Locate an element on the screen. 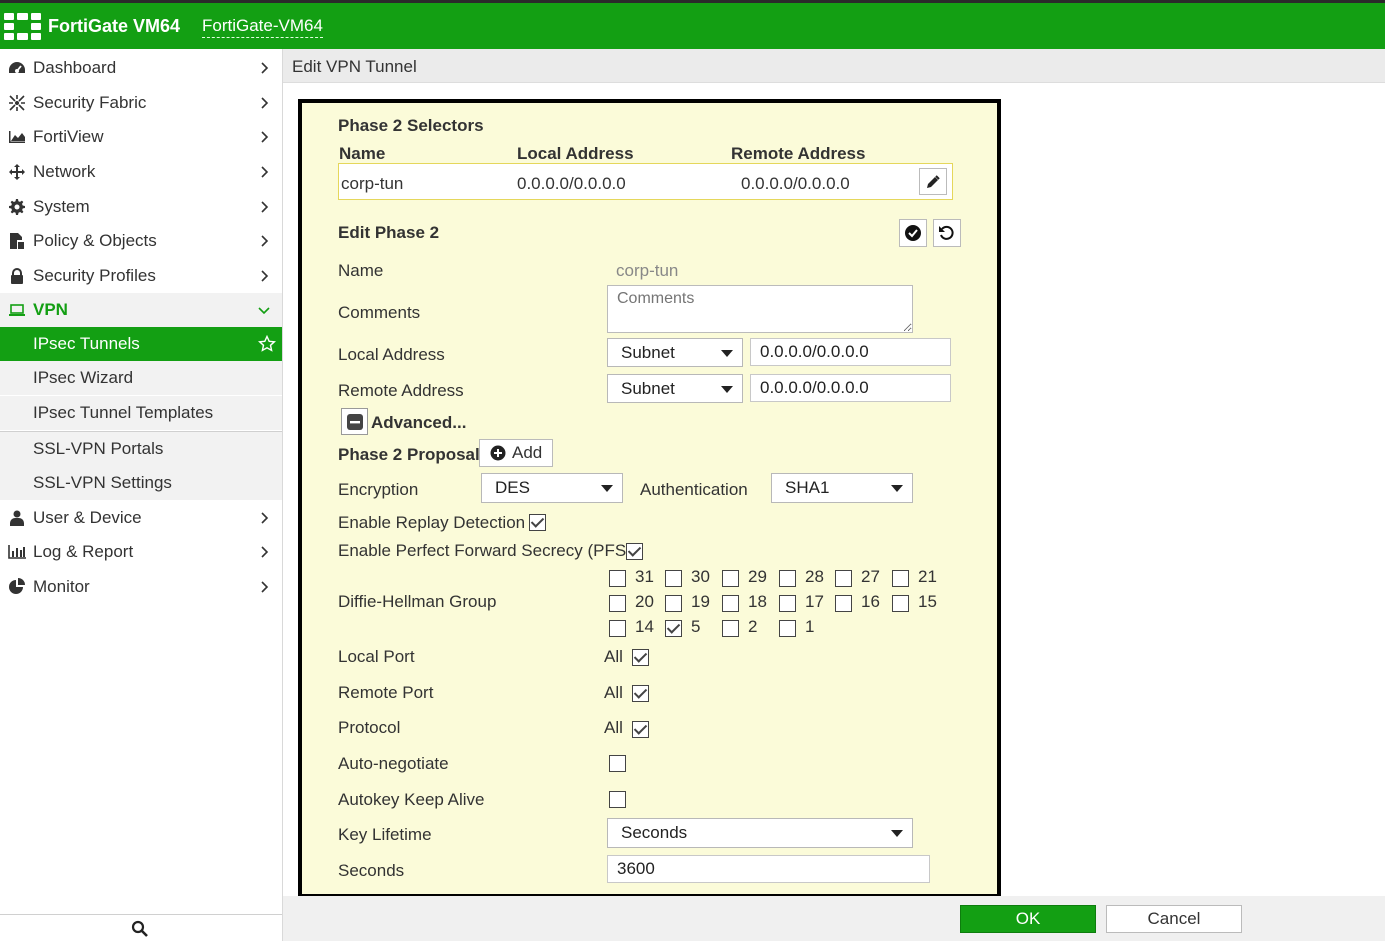 Image resolution: width=1385 pixels, height=941 pixels. seconds-label: Seconds is located at coordinates (371, 870).